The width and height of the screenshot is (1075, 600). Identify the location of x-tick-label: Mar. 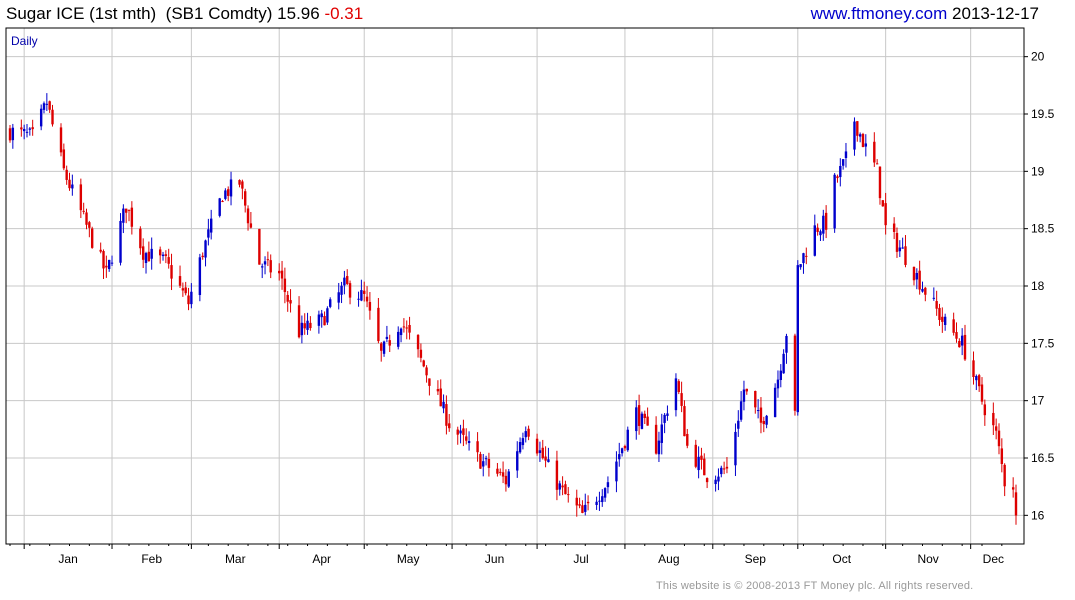
(235, 559).